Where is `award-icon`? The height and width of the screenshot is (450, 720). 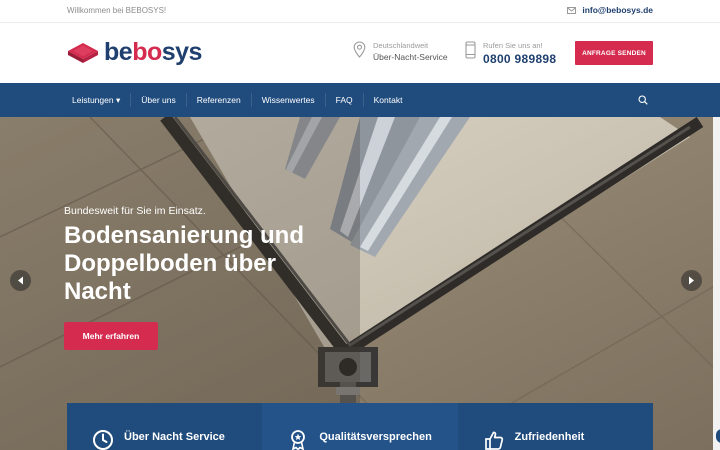
award-icon is located at coordinates (298, 440).